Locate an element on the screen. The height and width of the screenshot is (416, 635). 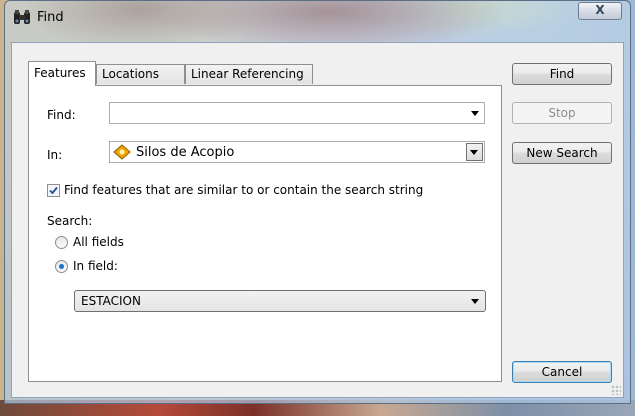
tab-label: Linear Referencing is located at coordinates (247, 74).